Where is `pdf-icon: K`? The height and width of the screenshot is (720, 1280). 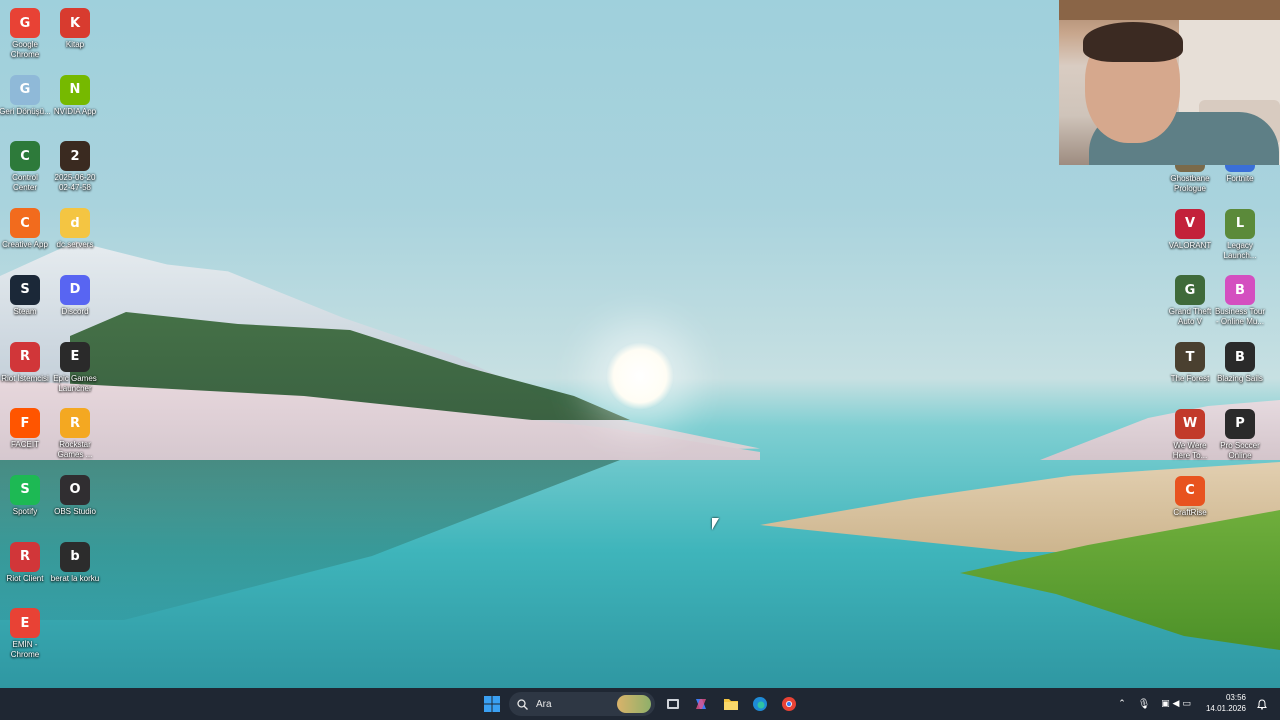 pdf-icon: K is located at coordinates (75, 23).